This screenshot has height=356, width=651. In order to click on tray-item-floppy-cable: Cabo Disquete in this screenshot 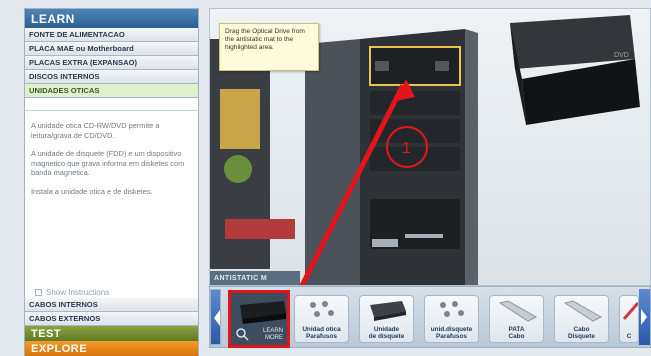, I will do `click(581, 319)`.